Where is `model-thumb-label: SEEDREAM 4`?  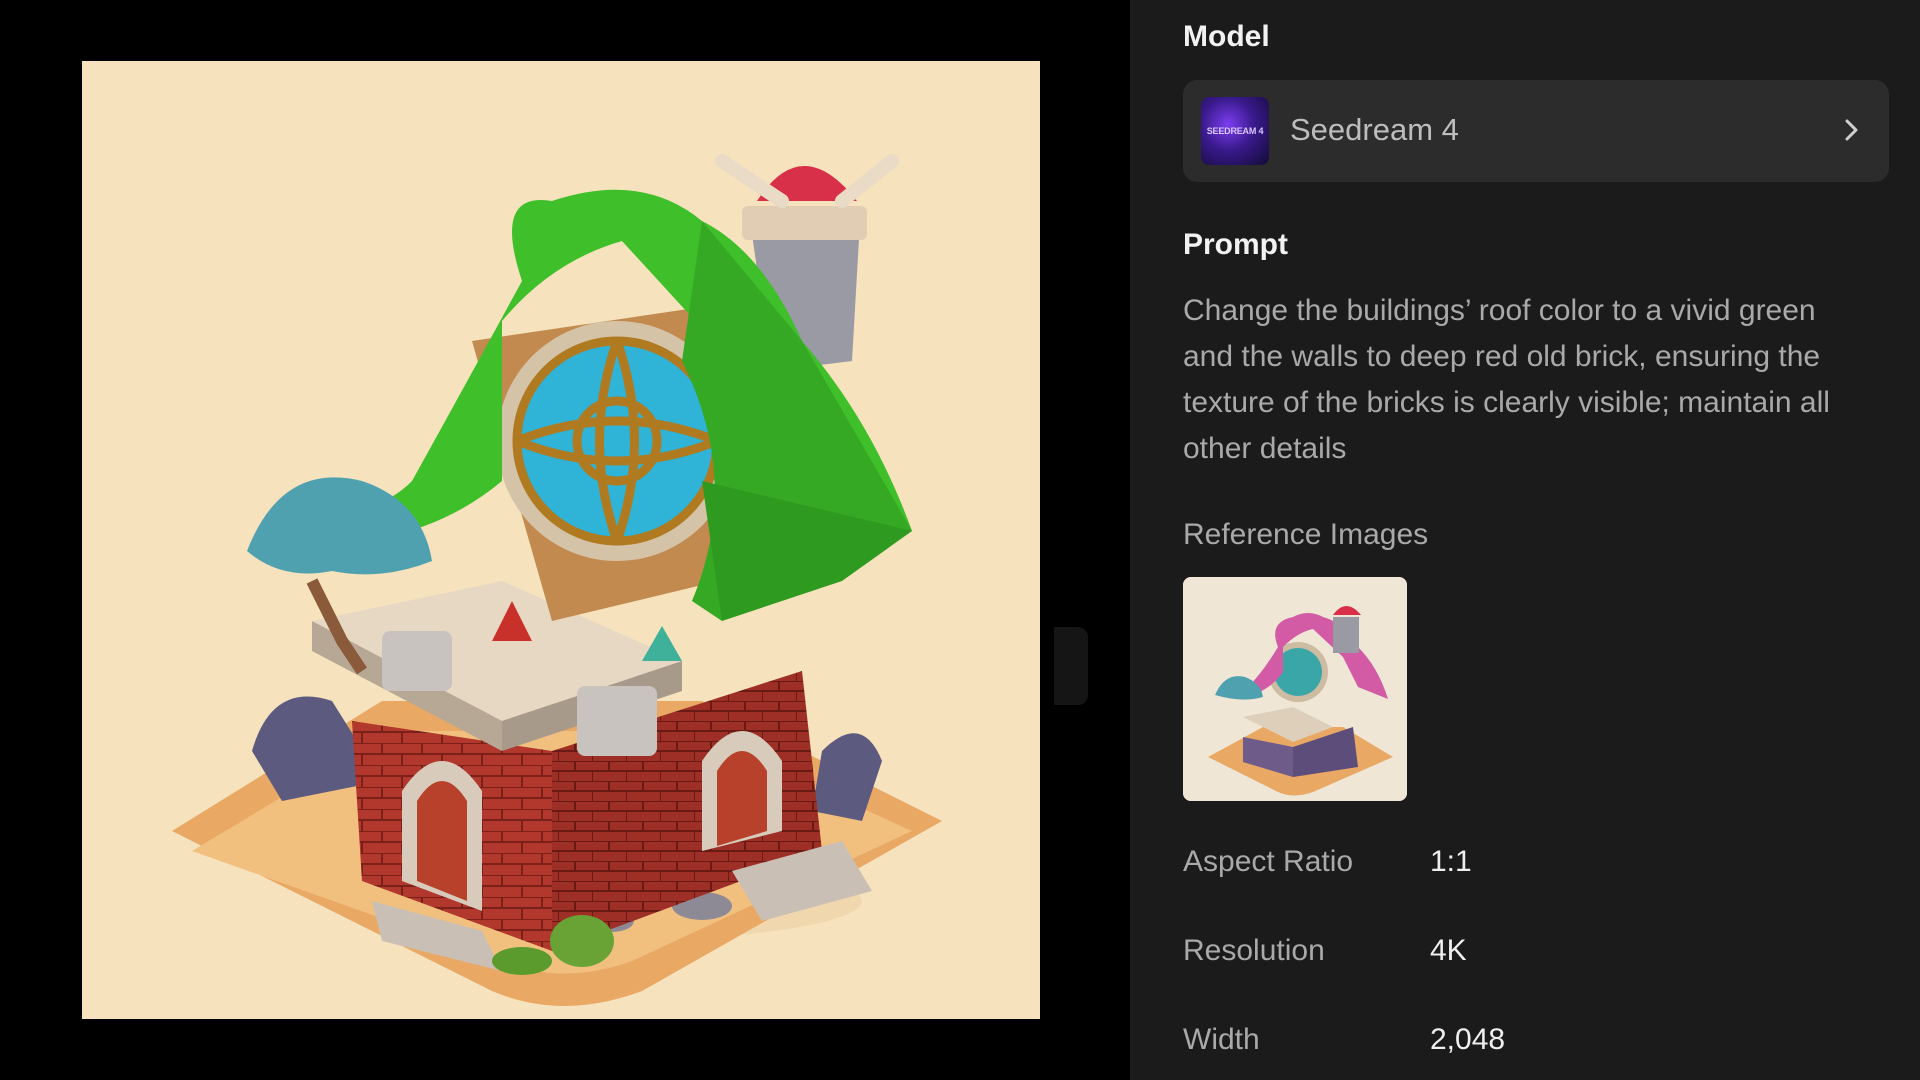
model-thumb-label: SEEDREAM 4 is located at coordinates (1235, 131).